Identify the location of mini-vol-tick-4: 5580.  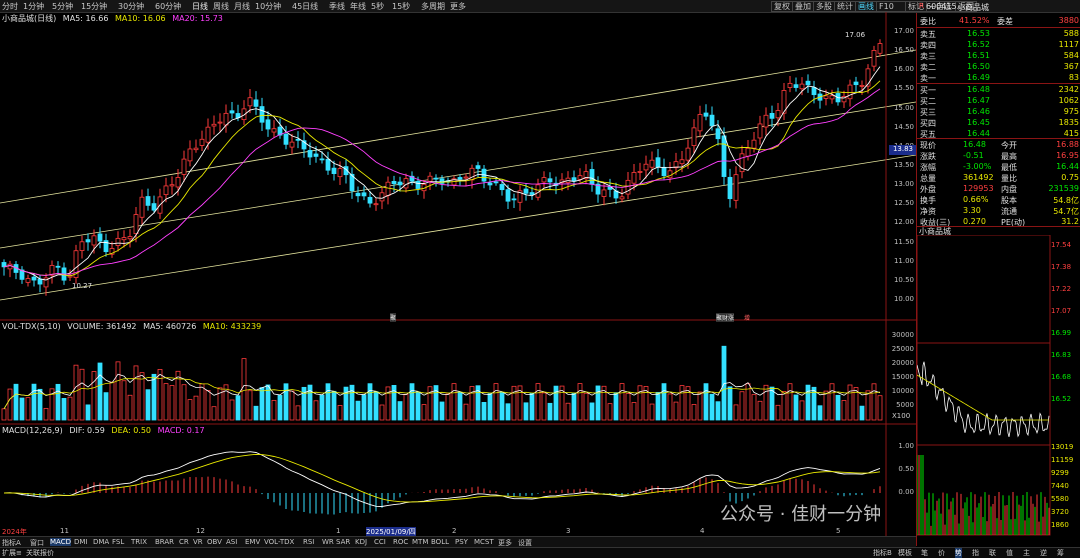
(1060, 499).